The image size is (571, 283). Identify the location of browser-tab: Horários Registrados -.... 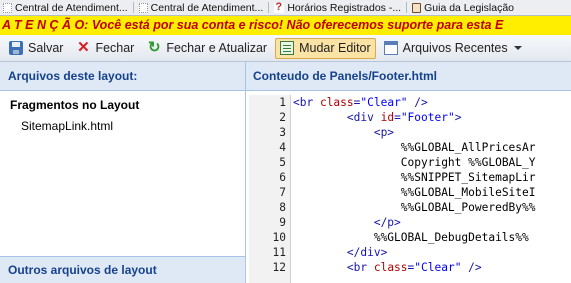
(337, 7).